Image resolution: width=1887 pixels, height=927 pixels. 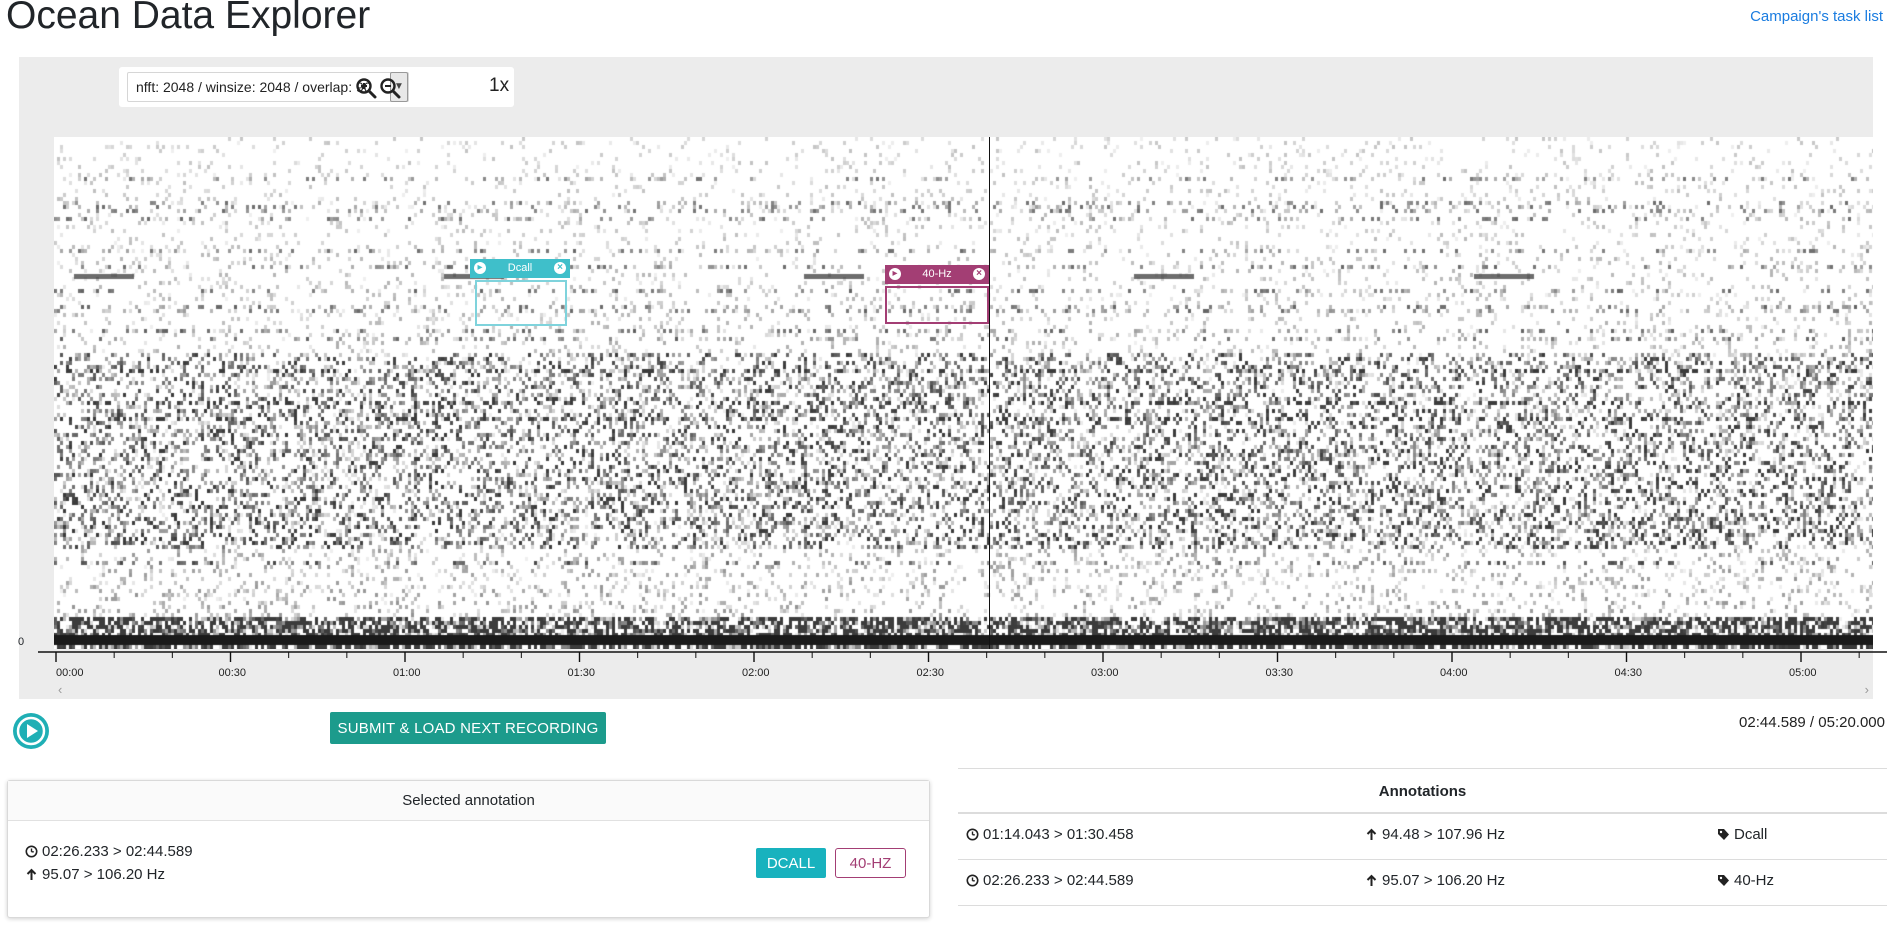 What do you see at coordinates (1422, 791) in the screenshot?
I see `annotations-header: Annotations` at bounding box center [1422, 791].